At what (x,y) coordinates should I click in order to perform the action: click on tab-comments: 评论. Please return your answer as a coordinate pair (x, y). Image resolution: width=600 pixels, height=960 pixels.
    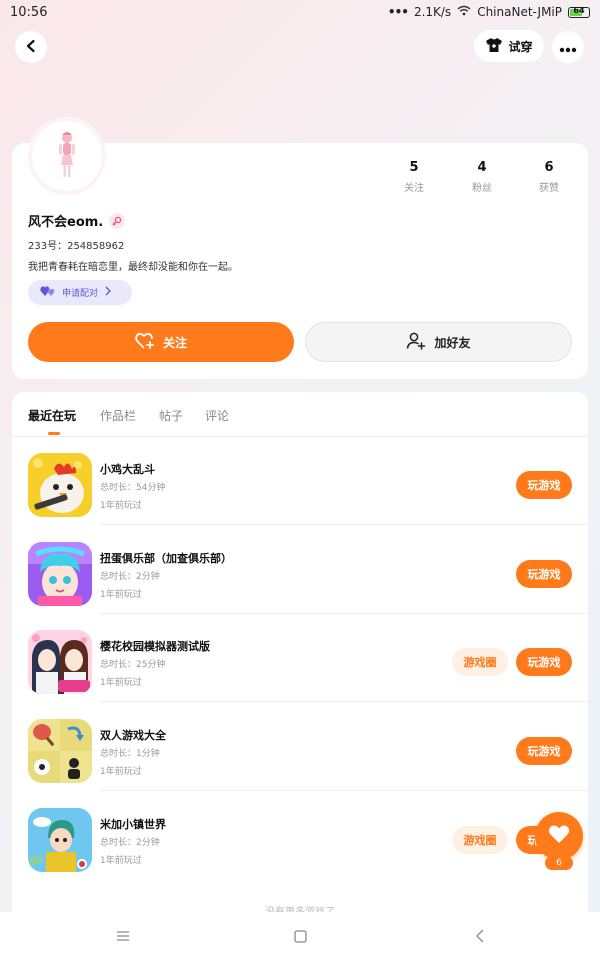
    Looking at the image, I should click on (217, 415).